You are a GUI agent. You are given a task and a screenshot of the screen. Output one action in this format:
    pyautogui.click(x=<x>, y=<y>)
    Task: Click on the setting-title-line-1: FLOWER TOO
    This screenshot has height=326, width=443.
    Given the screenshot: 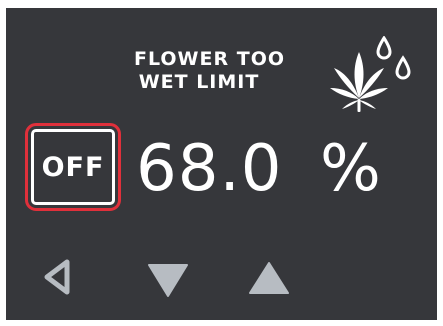 What is the action you would take?
    pyautogui.click(x=210, y=59)
    